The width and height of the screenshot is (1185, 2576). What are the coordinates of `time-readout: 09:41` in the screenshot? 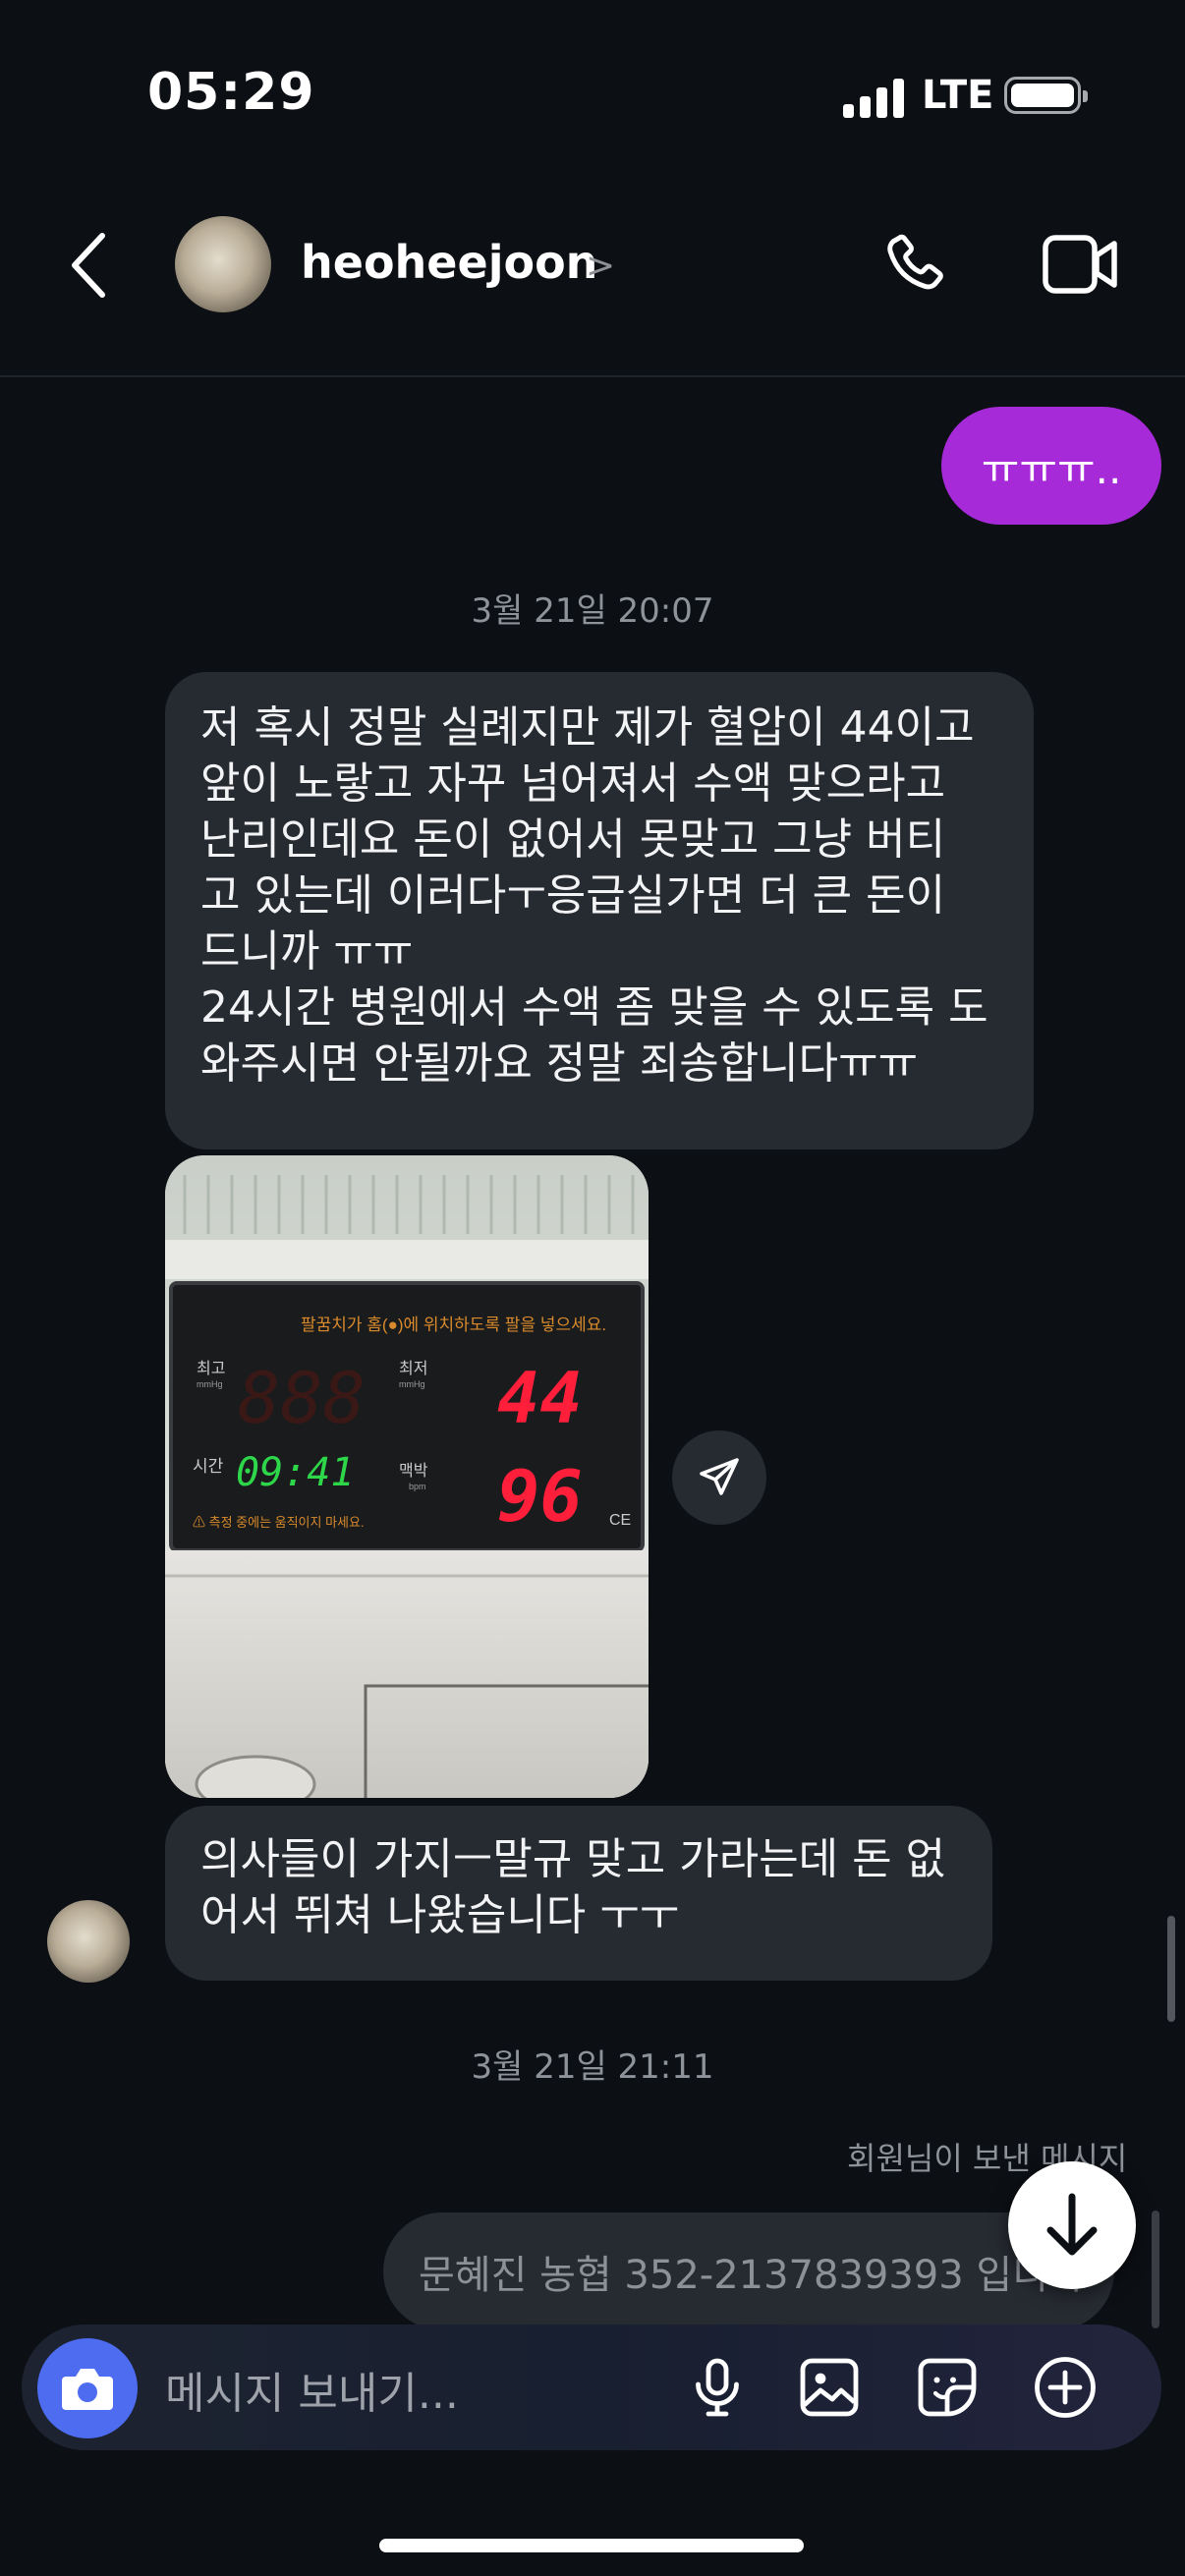 It's located at (295, 1472).